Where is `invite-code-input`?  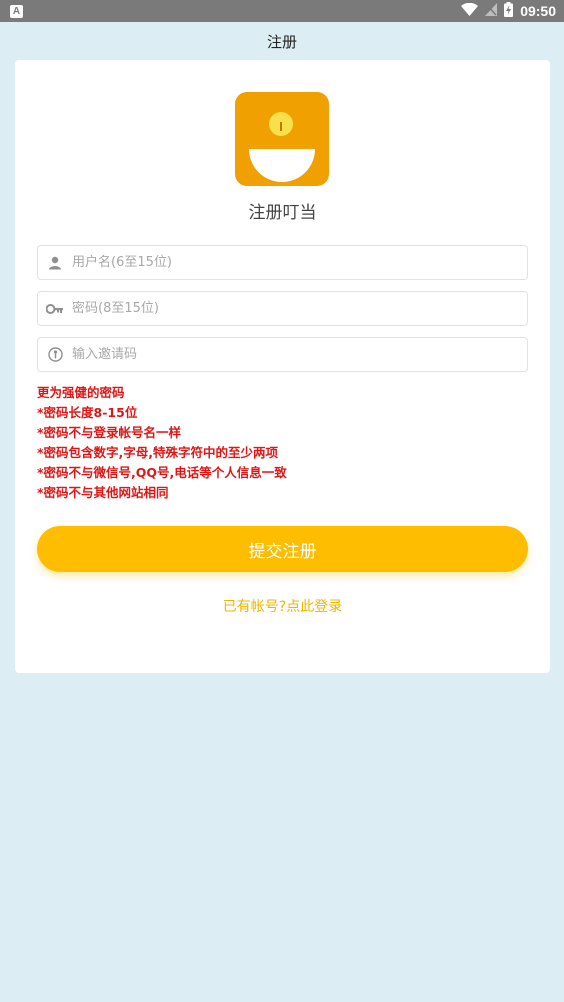
invite-code-input is located at coordinates (299, 354).